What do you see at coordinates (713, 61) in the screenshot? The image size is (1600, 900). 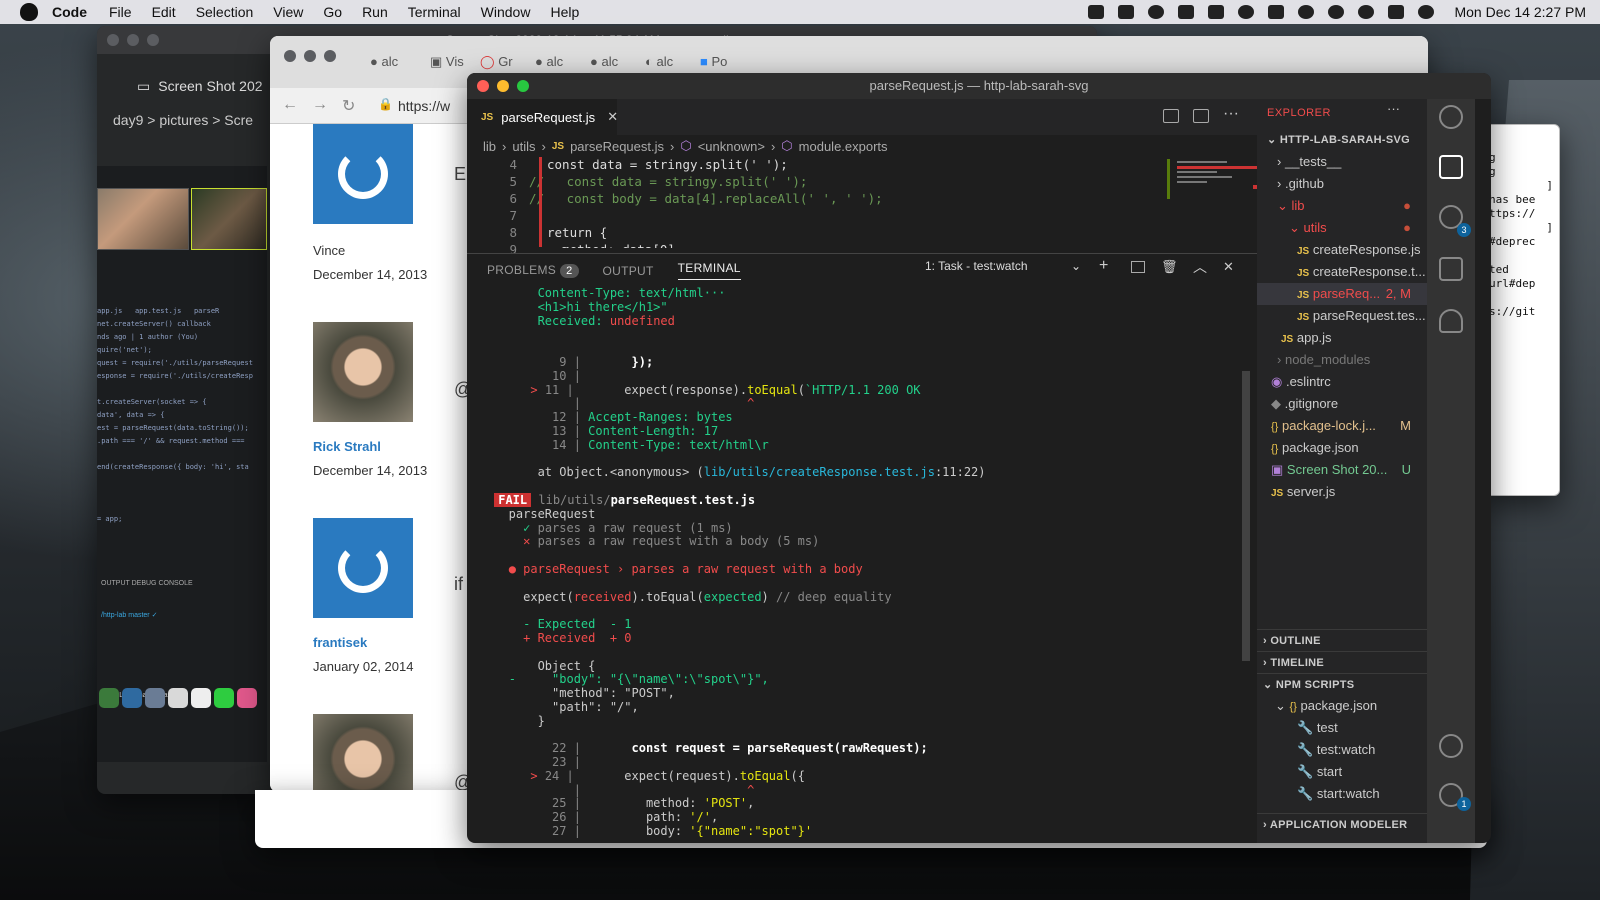 I see `browser-tab: ■ Po` at bounding box center [713, 61].